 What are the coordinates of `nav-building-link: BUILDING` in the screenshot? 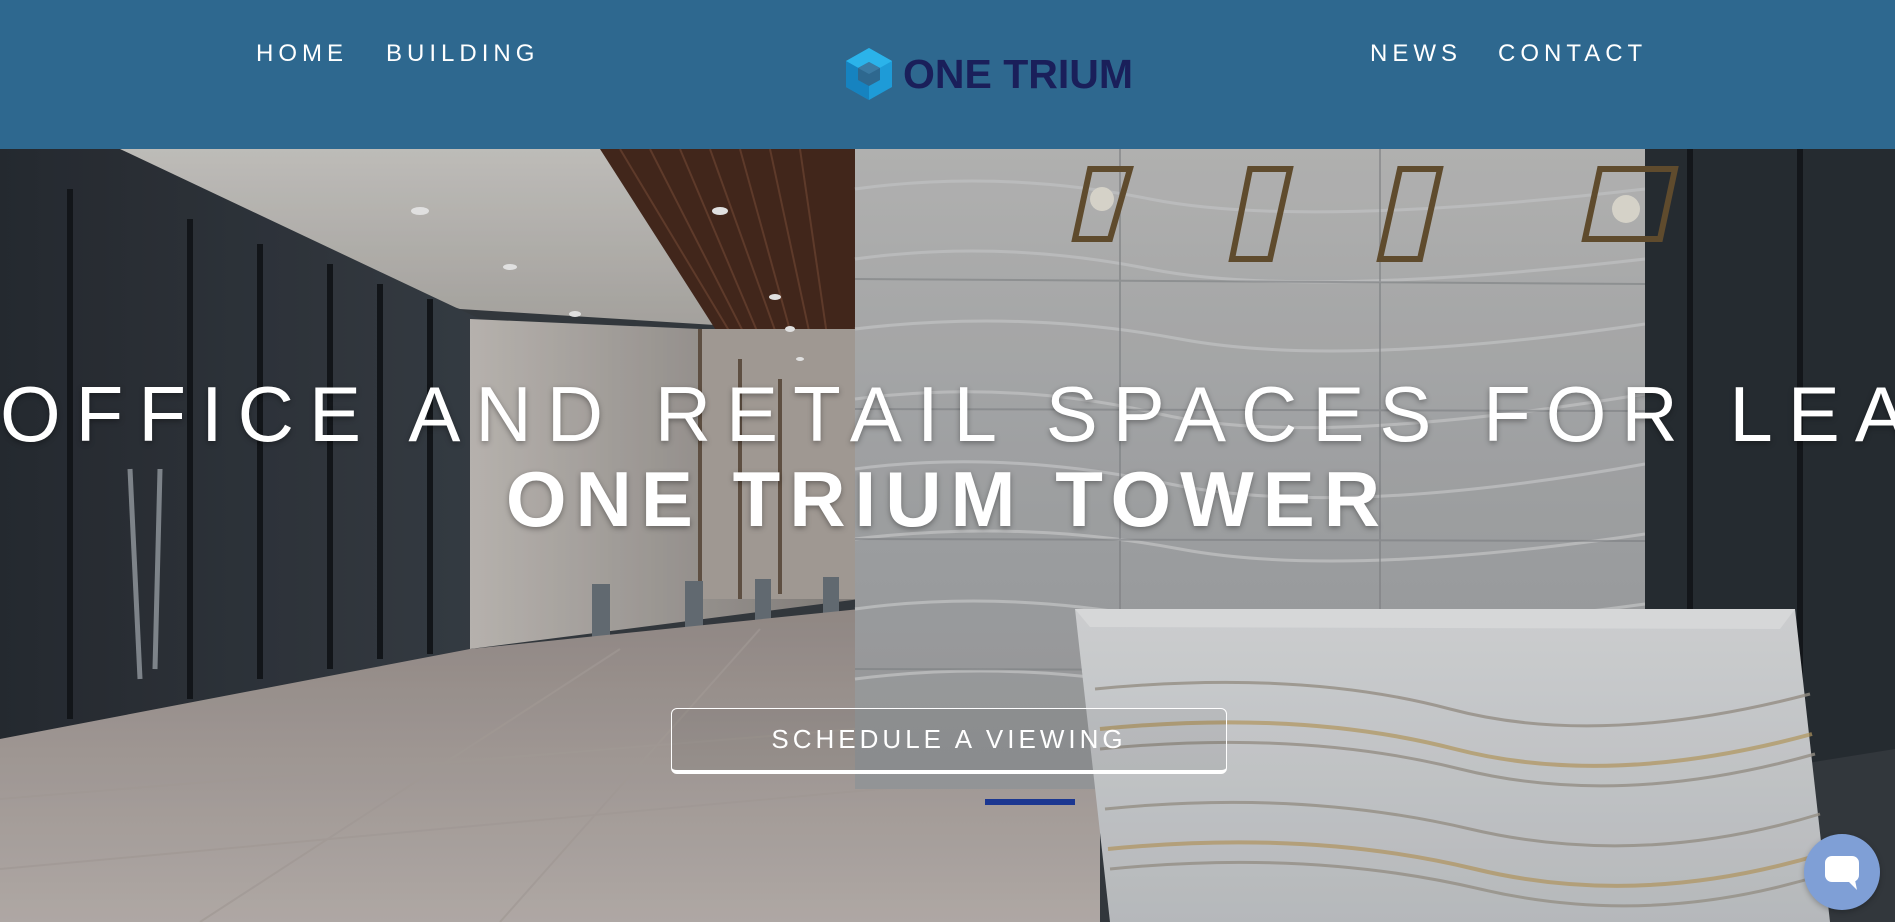 It's located at (462, 54).